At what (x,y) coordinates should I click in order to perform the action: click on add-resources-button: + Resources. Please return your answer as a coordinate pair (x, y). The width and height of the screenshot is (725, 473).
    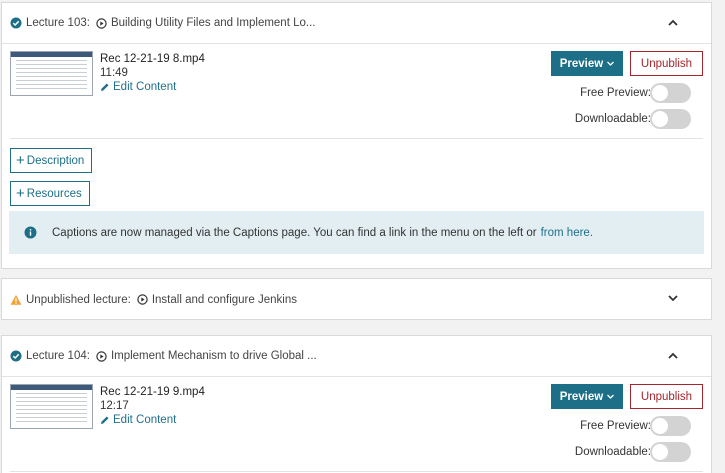
    Looking at the image, I should click on (50, 193).